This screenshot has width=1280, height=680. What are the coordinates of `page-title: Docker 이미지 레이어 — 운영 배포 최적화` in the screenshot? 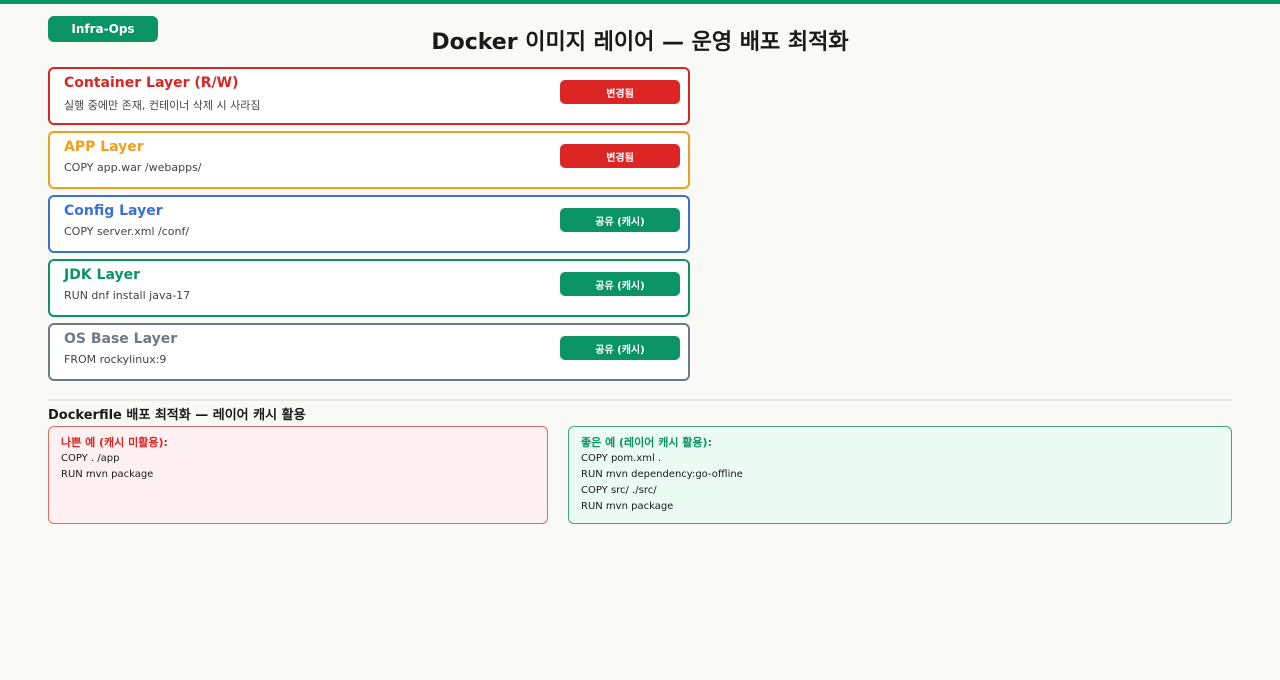 It's located at (640, 42).